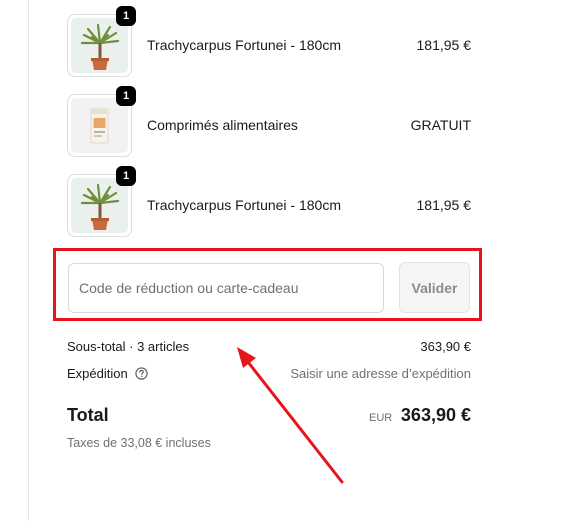  I want to click on currency-code: EUR, so click(381, 418).